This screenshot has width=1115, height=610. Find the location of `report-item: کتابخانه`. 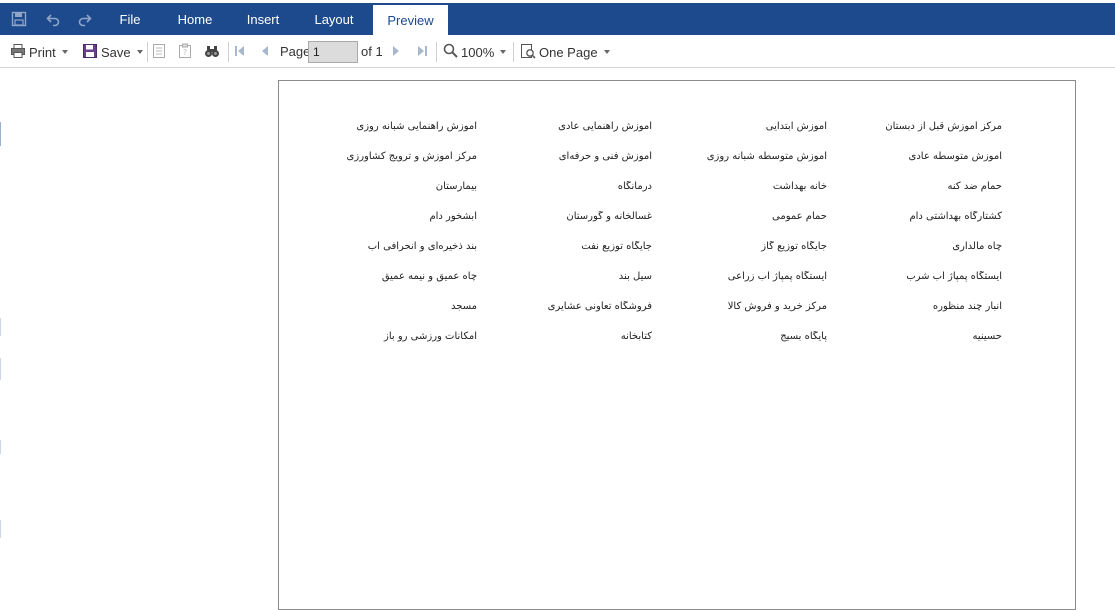

report-item: کتابخانه is located at coordinates (636, 336).